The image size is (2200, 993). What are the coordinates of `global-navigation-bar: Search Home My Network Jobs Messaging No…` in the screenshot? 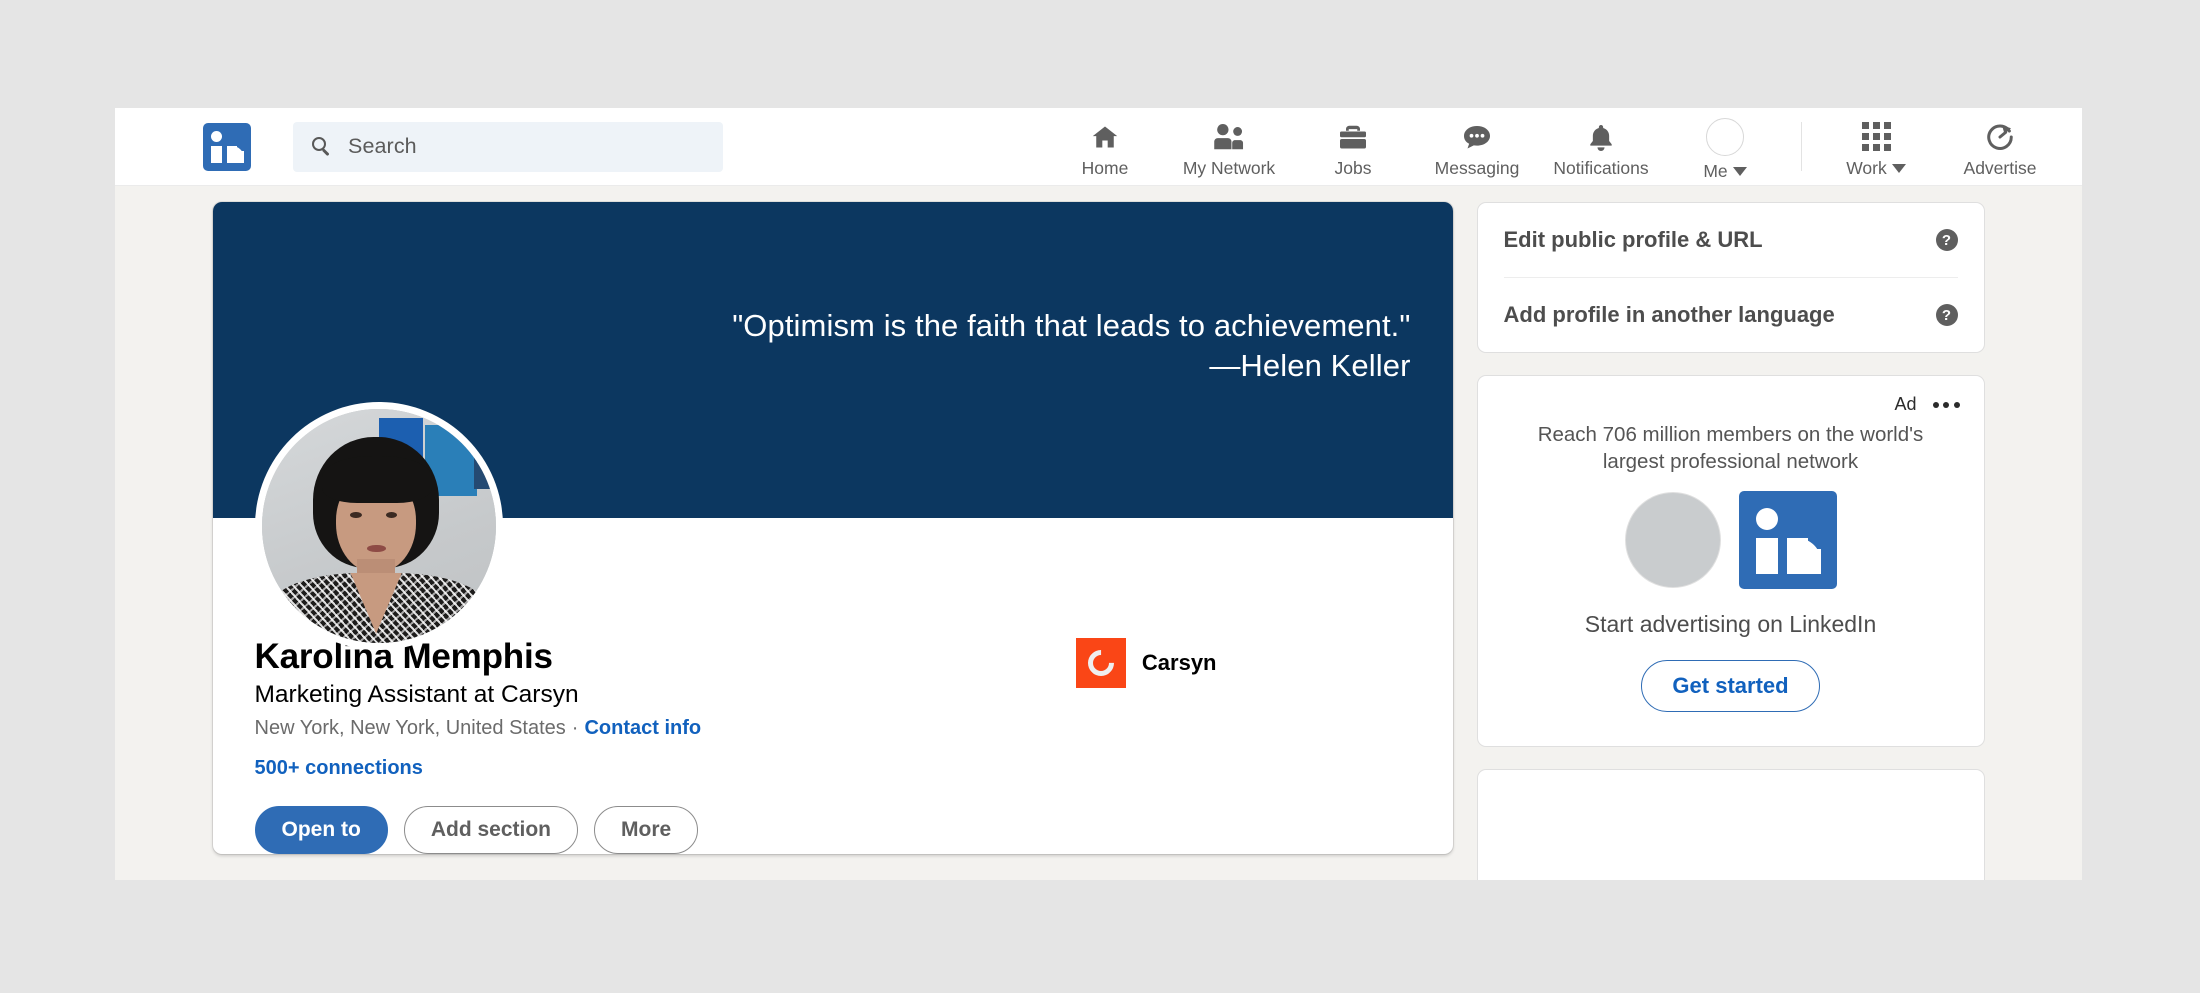 It's located at (1098, 147).